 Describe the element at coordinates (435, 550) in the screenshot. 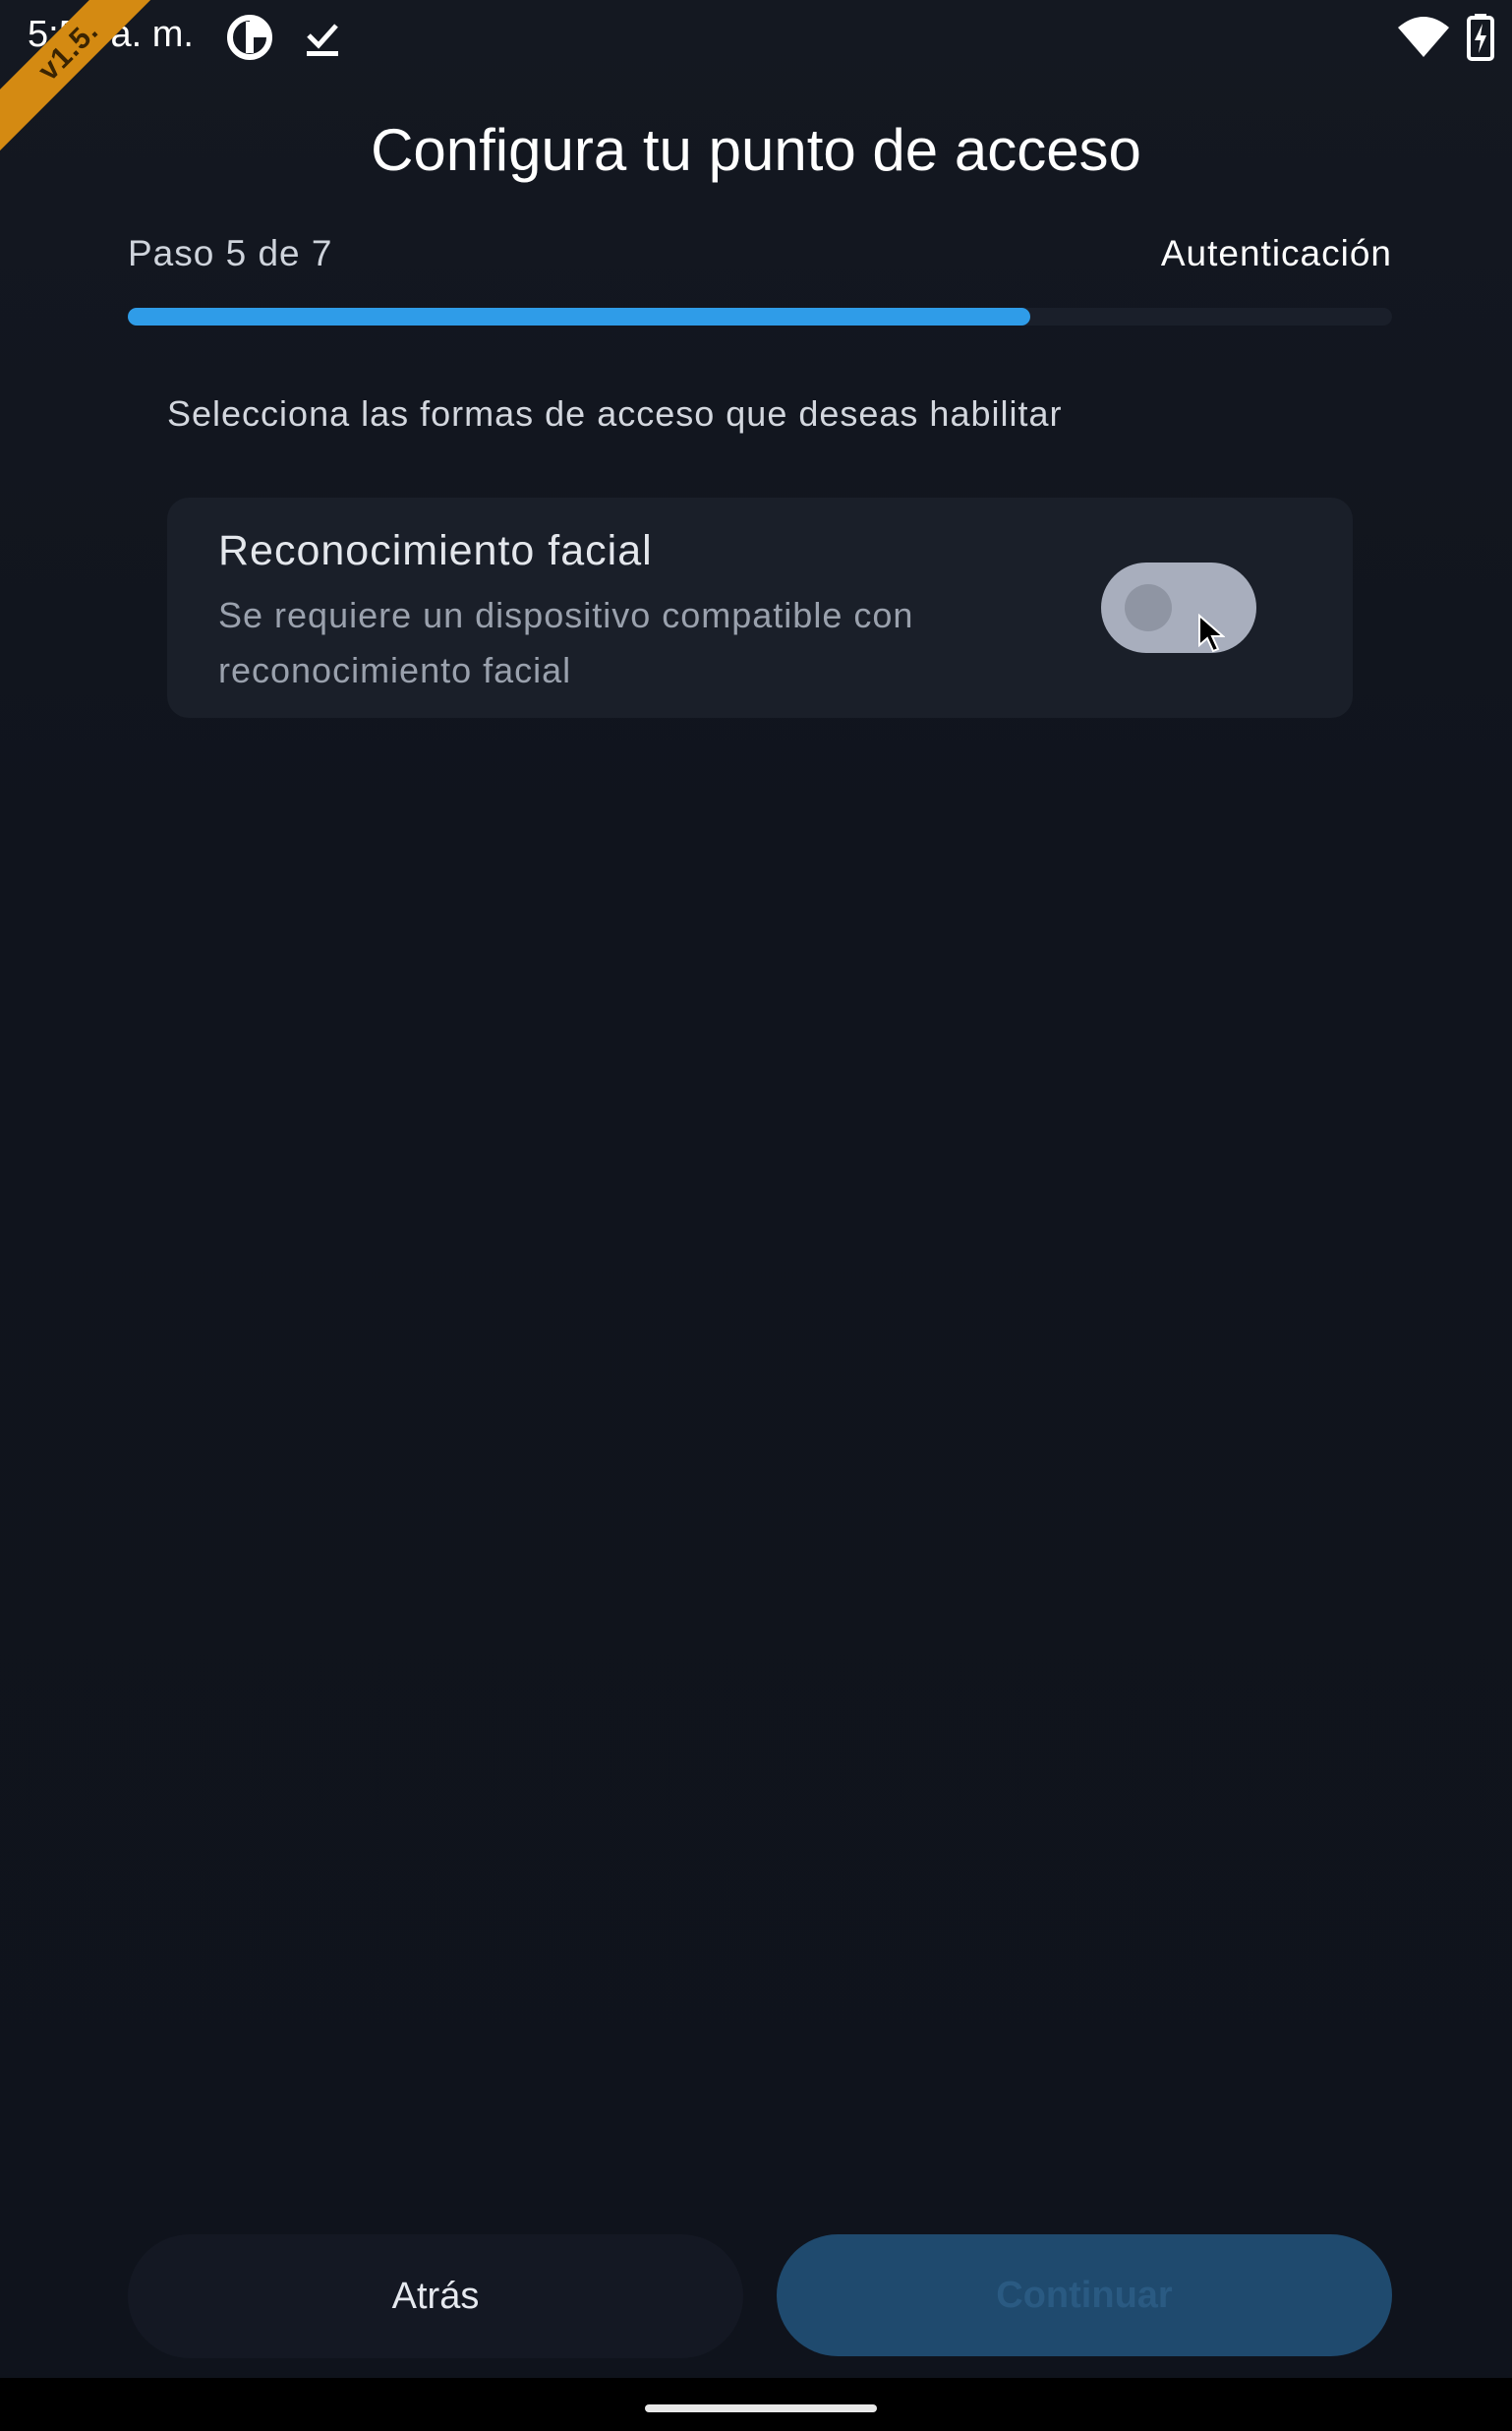

I see `option-title: Reconocimiento facial` at that location.